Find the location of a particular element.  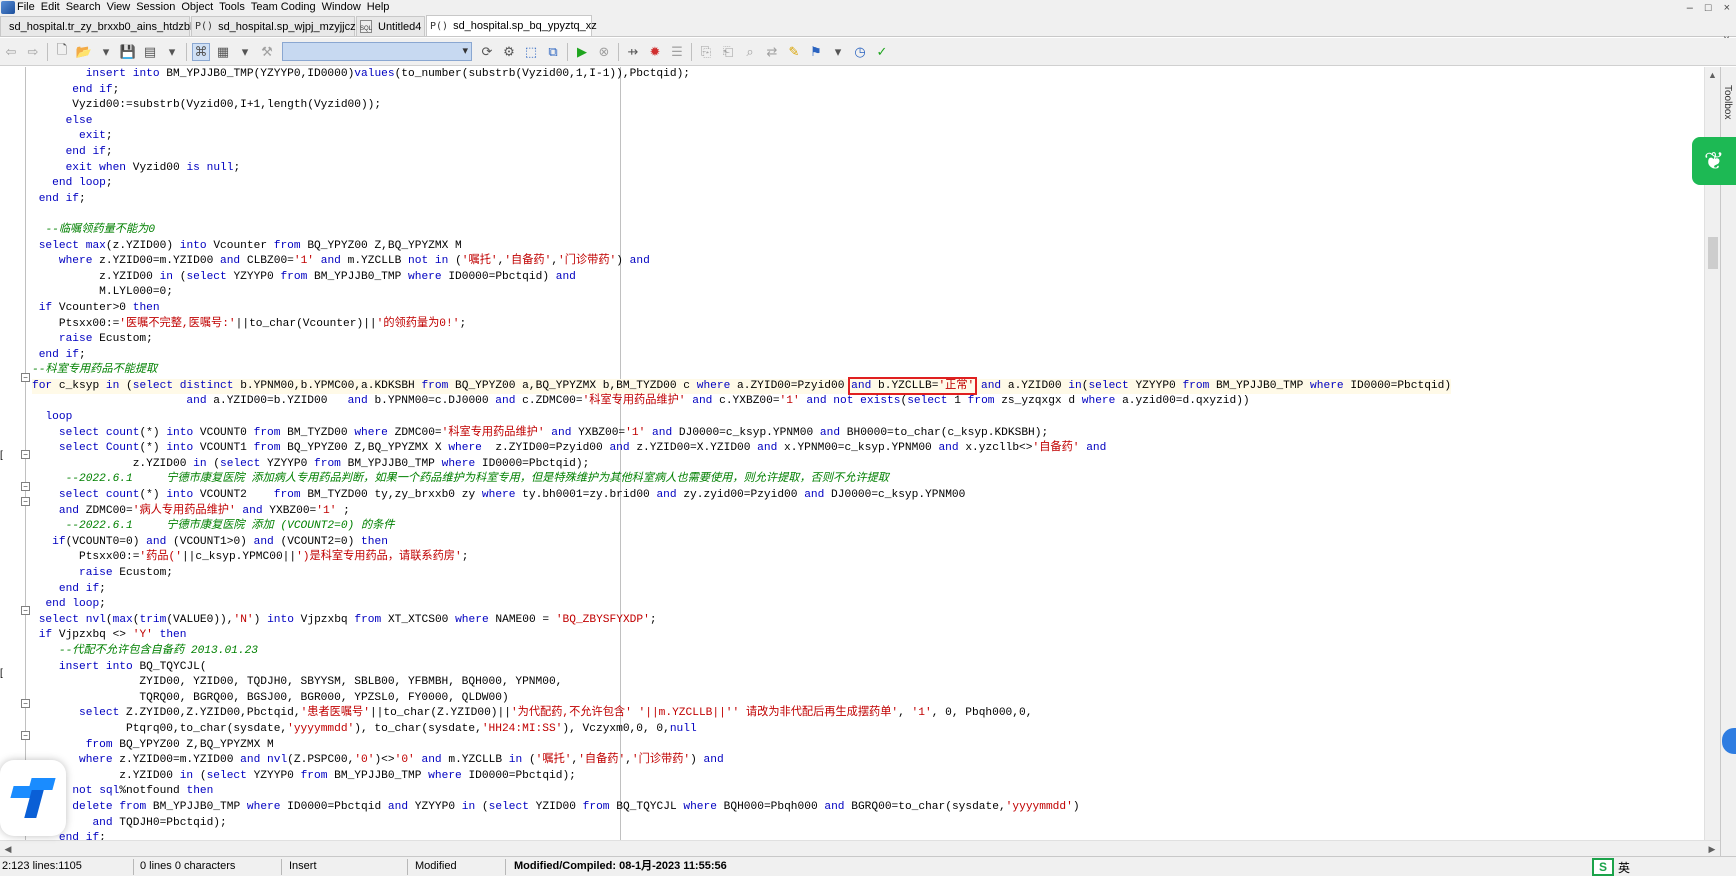

code-line is located at coordinates (741, 215).